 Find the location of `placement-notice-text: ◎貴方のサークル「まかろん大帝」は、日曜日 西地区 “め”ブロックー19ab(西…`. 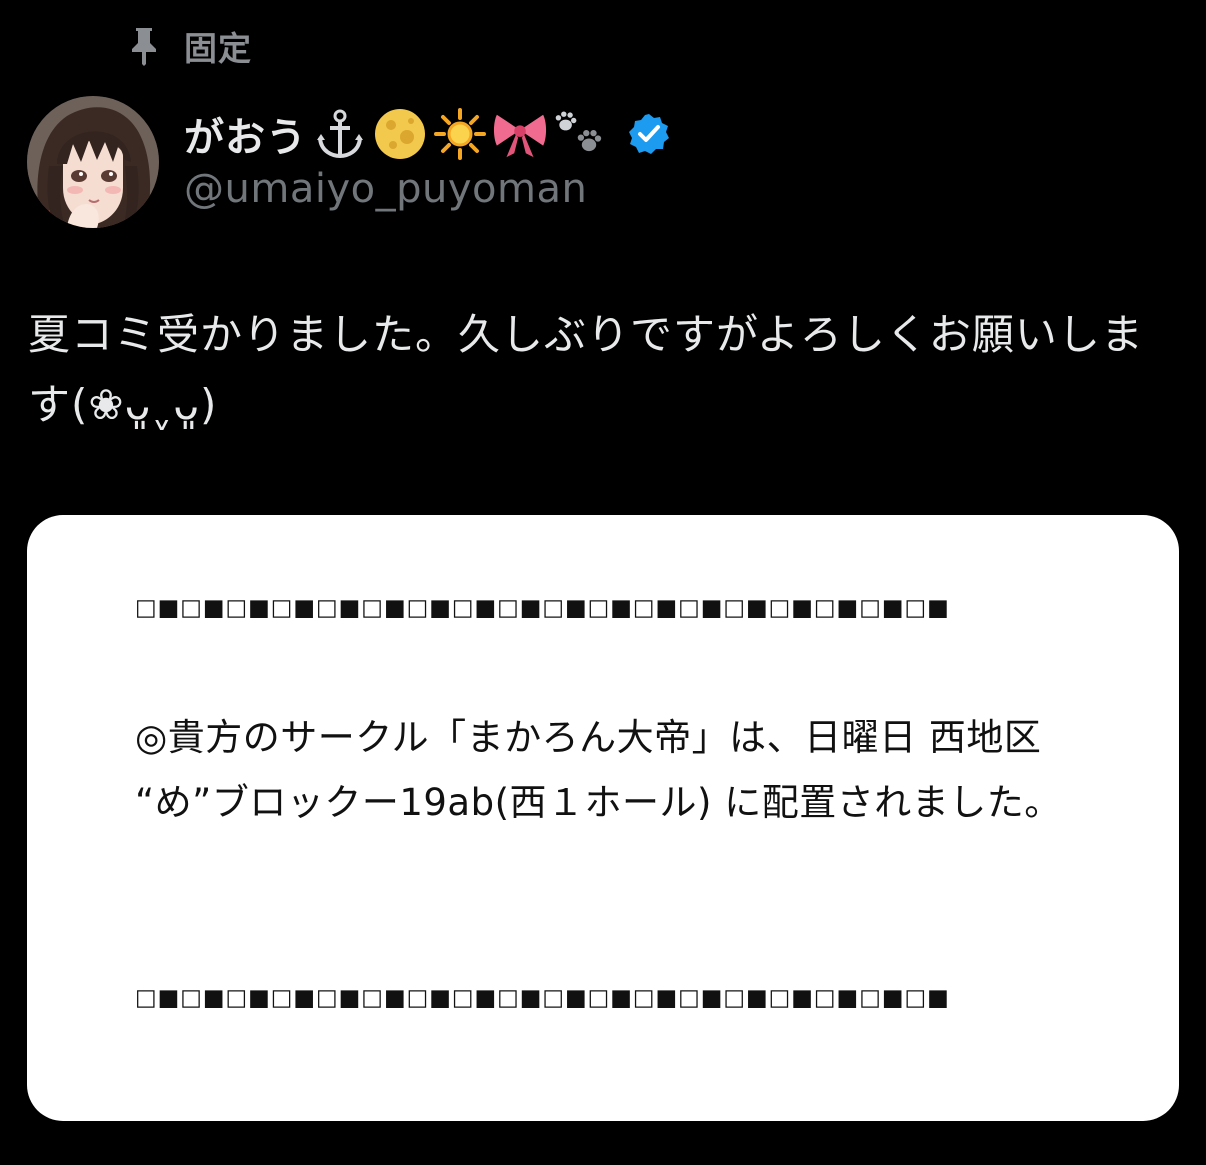

placement-notice-text: ◎貴方のサークル「まかろん大帝」は、日曜日 西地区 “め”ブロックー19ab(西… is located at coordinates (598, 770).